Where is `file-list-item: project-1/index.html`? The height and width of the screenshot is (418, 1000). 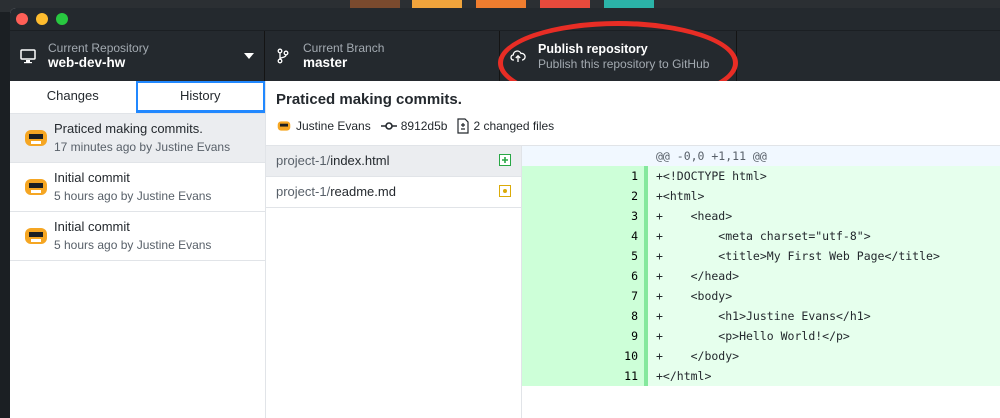
file-list-item: project-1/index.html is located at coordinates (393, 161).